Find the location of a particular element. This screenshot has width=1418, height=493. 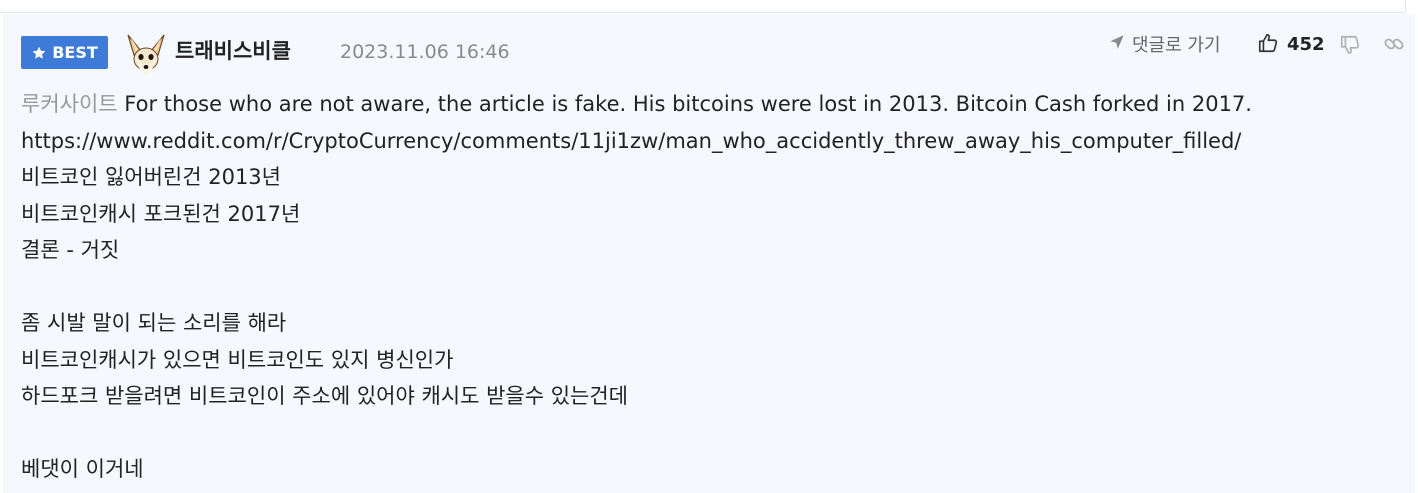

body-line: 좀 시발 말이 되는 소리를 해라 is located at coordinates (154, 323).